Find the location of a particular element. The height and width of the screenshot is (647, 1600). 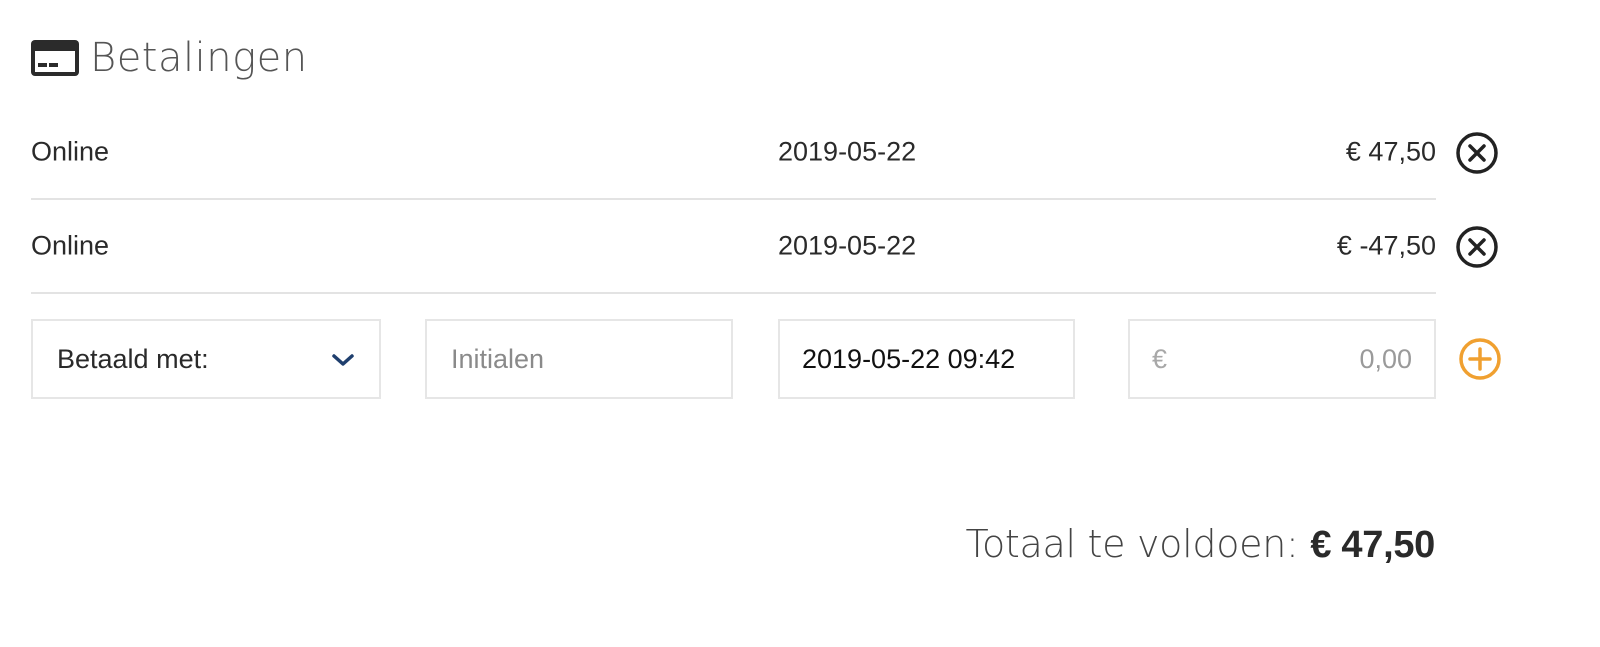

add-payment-button is located at coordinates (1480, 359).